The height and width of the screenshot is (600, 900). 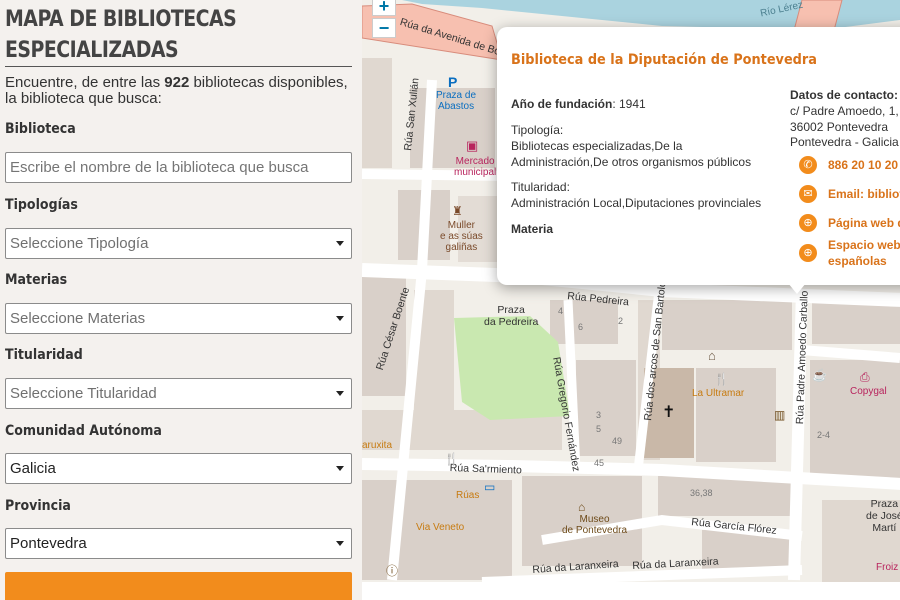 What do you see at coordinates (599, 463) in the screenshot?
I see `house-number: 45` at bounding box center [599, 463].